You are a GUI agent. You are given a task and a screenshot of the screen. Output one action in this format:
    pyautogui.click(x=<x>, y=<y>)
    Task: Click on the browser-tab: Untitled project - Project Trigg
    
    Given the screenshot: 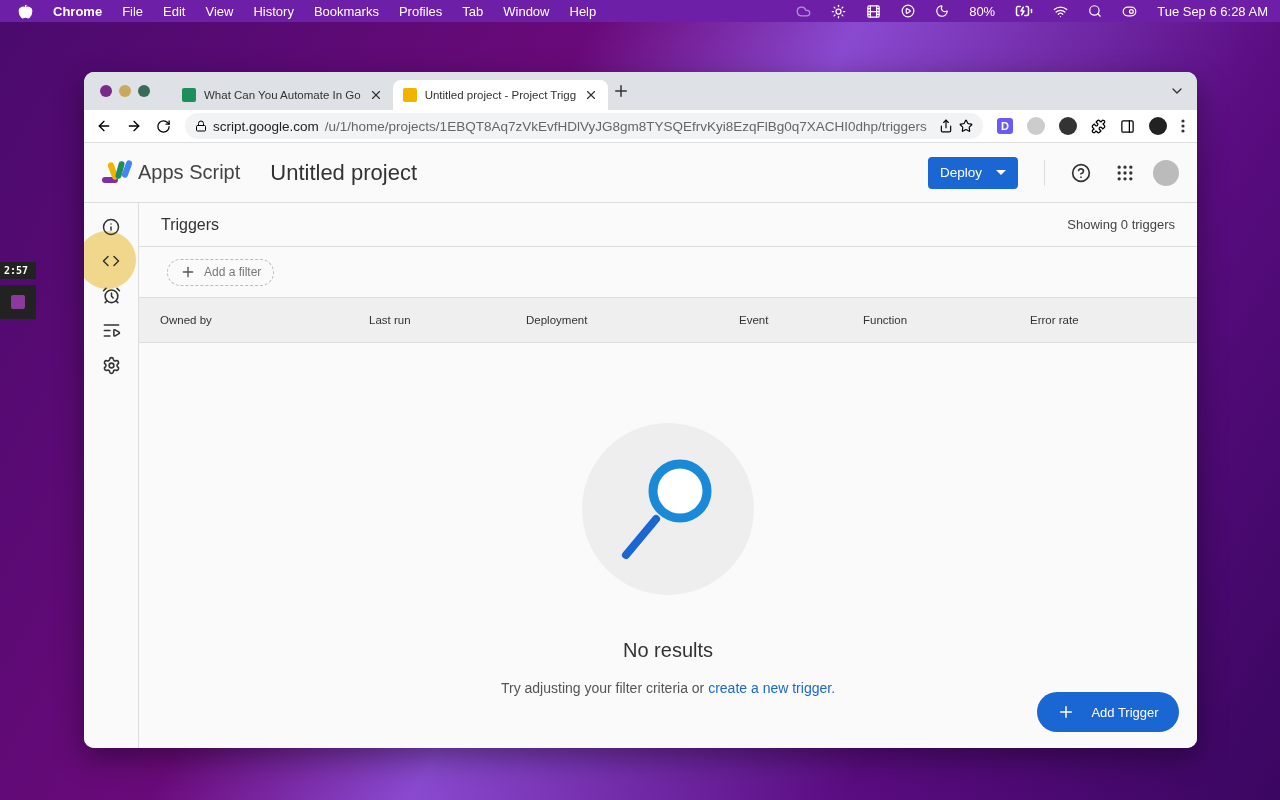 What is the action you would take?
    pyautogui.click(x=500, y=95)
    